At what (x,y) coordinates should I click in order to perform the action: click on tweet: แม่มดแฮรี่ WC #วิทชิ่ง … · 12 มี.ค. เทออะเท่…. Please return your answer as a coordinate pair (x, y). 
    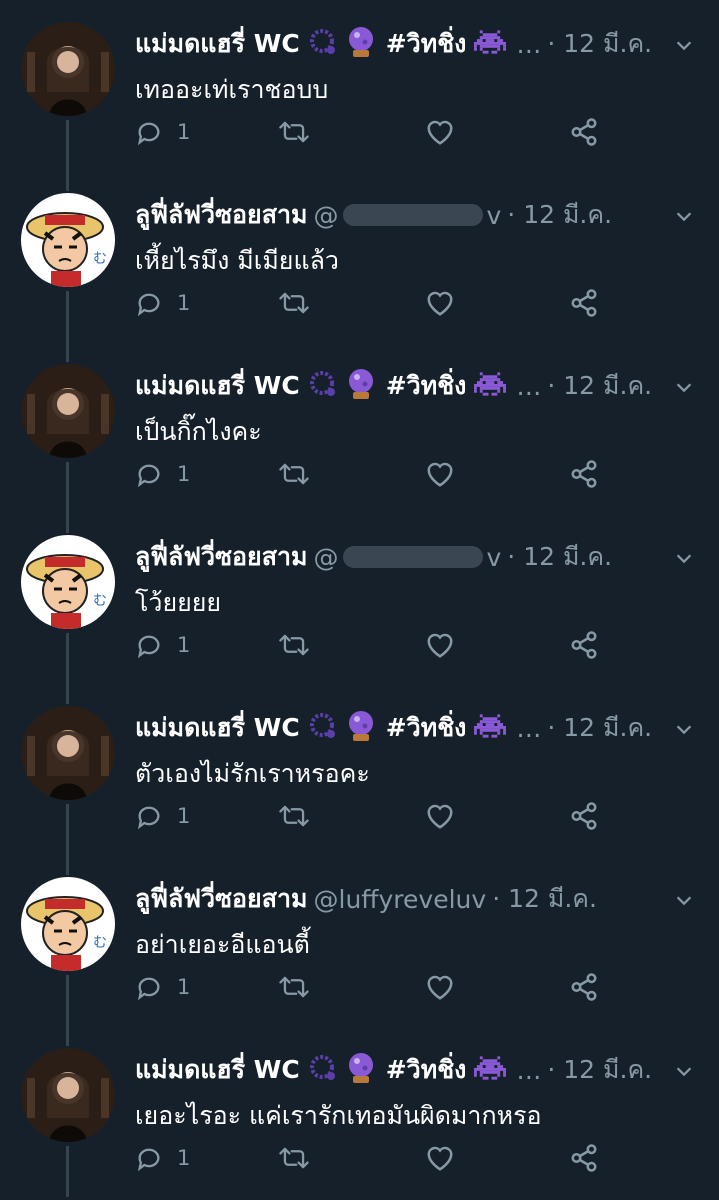
    Looking at the image, I should click on (359, 85).